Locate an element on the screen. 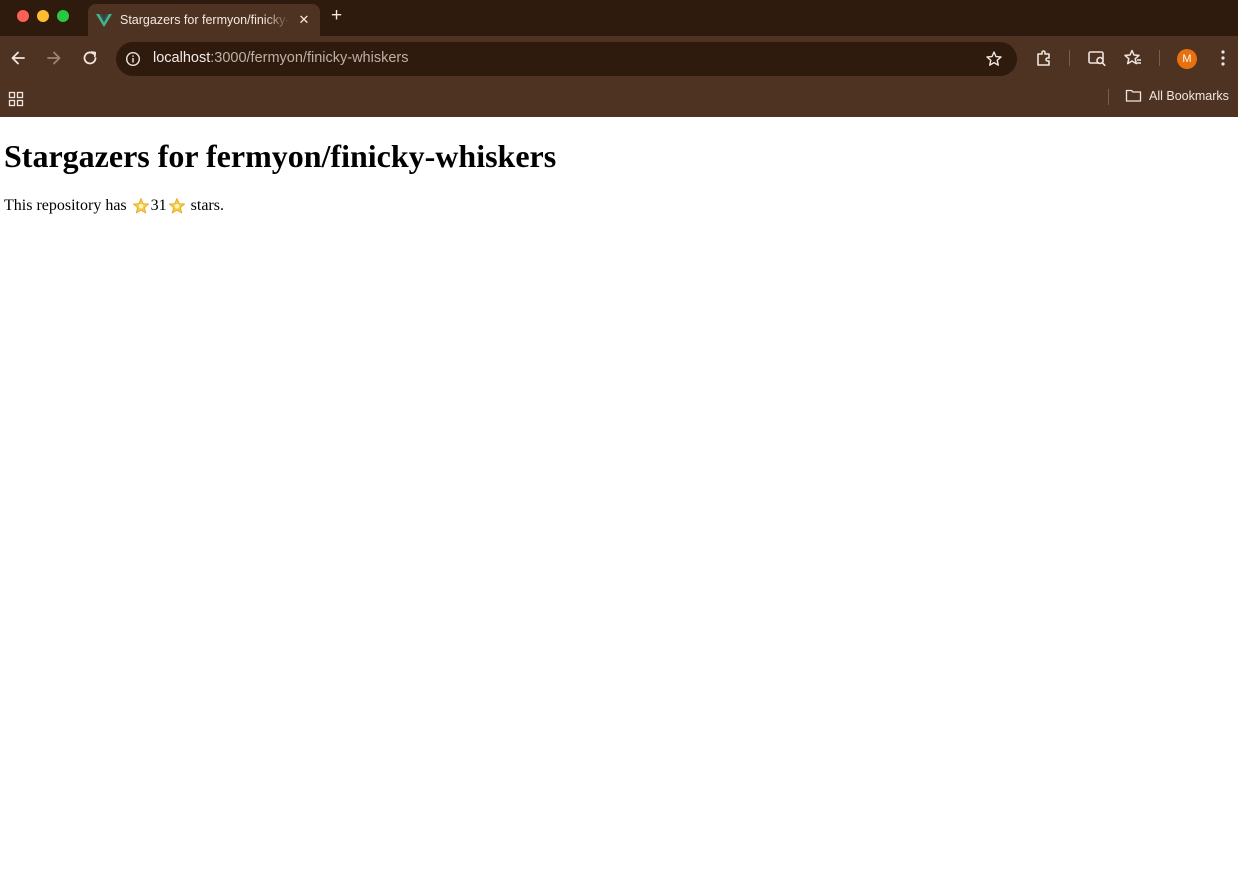  page-title: Stargazers for fermyon/finicky-whiskers is located at coordinates (280, 156).